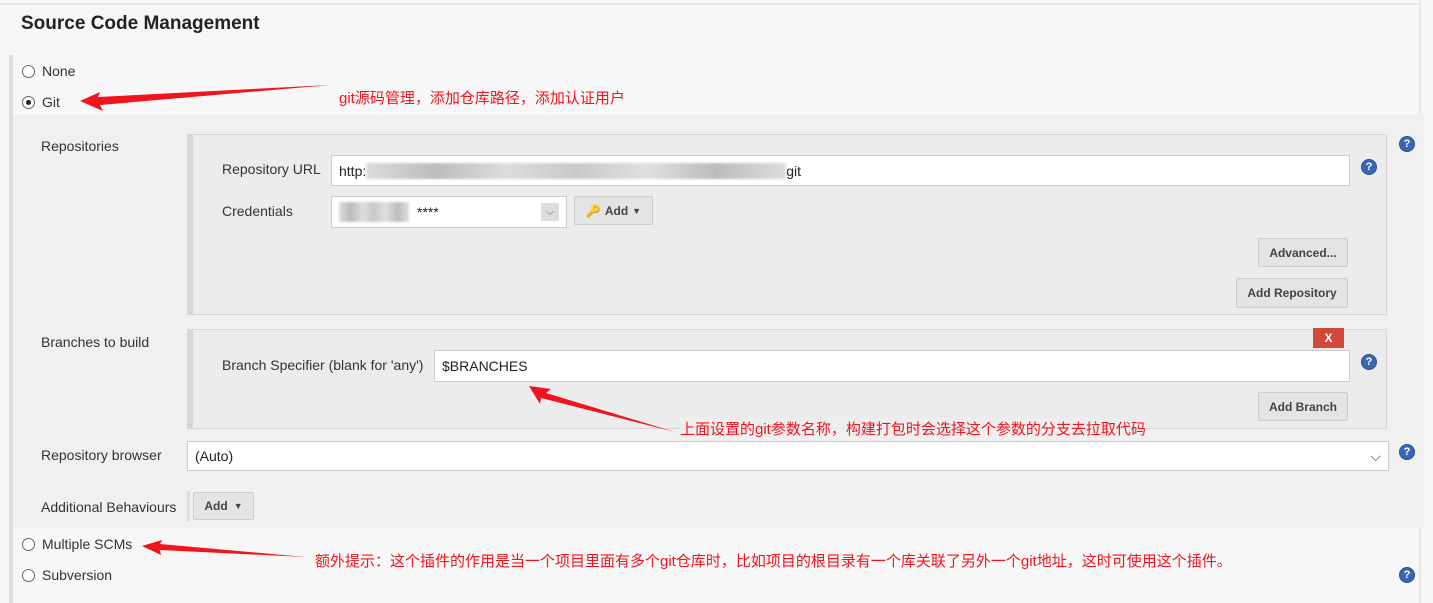  What do you see at coordinates (913, 428) in the screenshot?
I see `branch-annotation: 上面设置的git参数名称，构建打包时会选择这个参数的分支去拉取代码` at bounding box center [913, 428].